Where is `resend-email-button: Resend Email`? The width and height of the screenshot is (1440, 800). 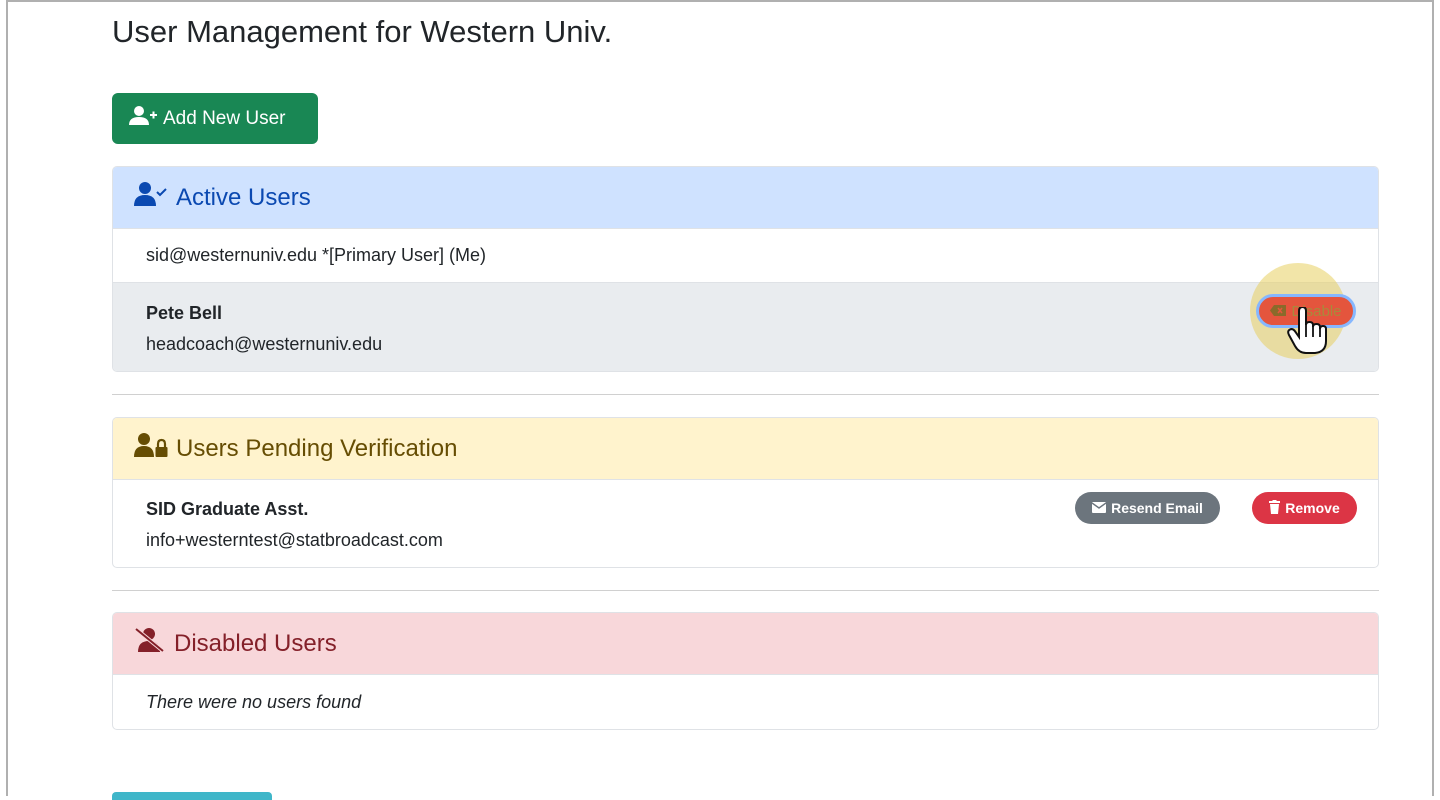
resend-email-button: Resend Email is located at coordinates (1147, 508).